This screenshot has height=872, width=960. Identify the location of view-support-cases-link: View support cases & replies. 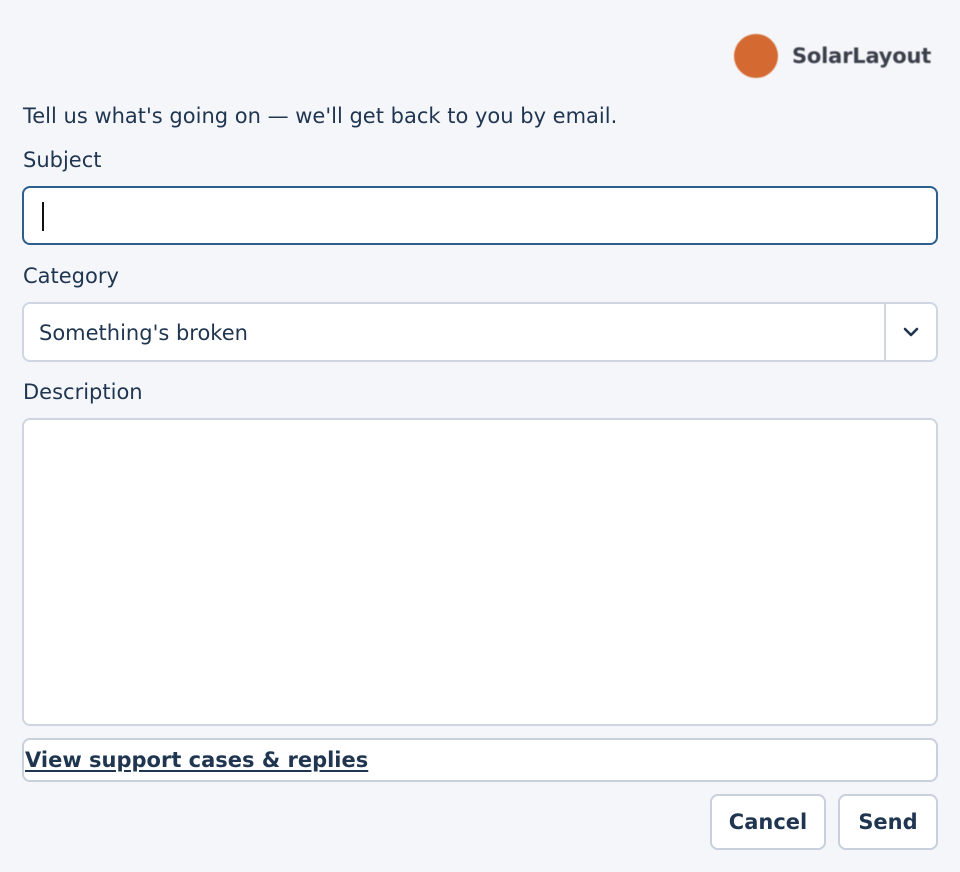
(196, 760).